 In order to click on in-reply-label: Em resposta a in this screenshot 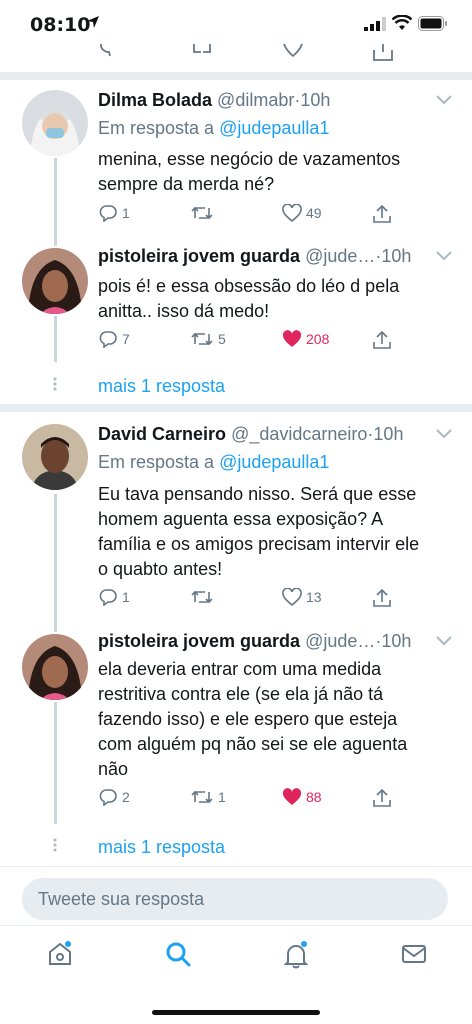, I will do `click(159, 462)`.